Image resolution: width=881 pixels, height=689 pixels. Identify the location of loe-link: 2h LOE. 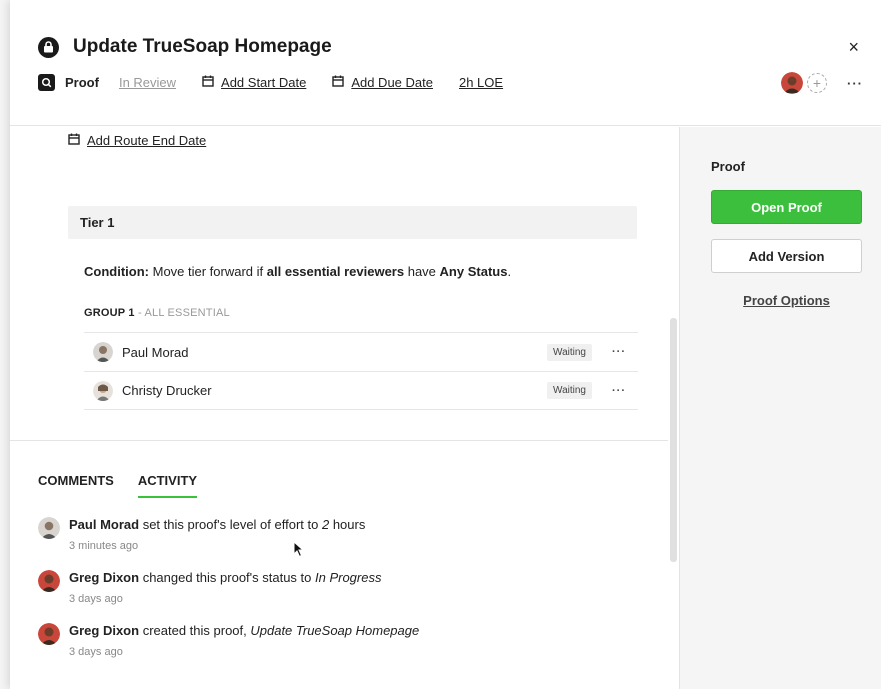
(481, 82).